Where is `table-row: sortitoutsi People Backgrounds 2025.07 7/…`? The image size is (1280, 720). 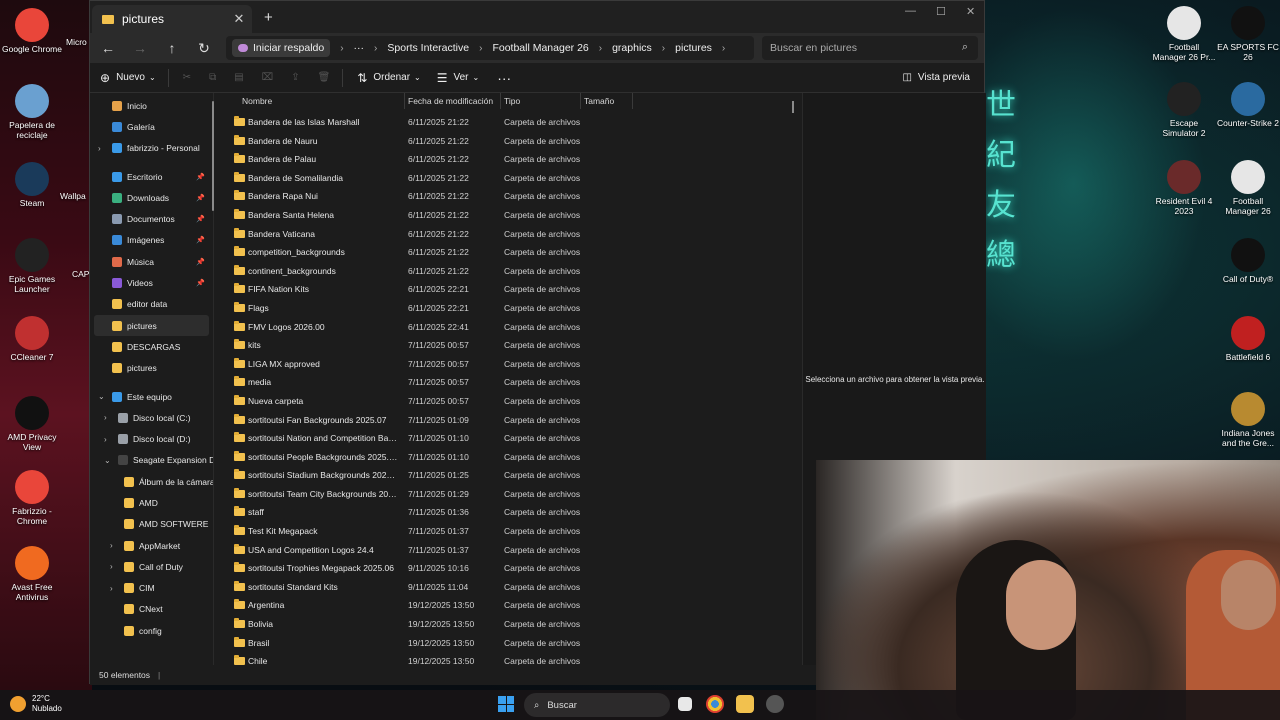 table-row: sortitoutsi People Backgrounds 2025.07 7/… is located at coordinates (511, 457).